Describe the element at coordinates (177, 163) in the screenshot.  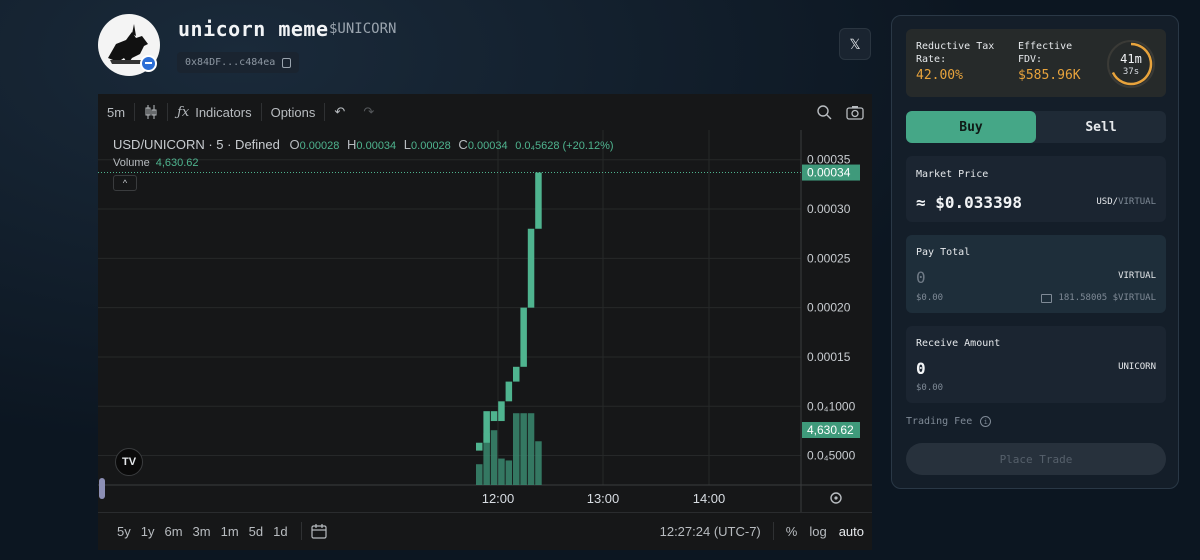
I see `volume-value: 4,630.62` at that location.